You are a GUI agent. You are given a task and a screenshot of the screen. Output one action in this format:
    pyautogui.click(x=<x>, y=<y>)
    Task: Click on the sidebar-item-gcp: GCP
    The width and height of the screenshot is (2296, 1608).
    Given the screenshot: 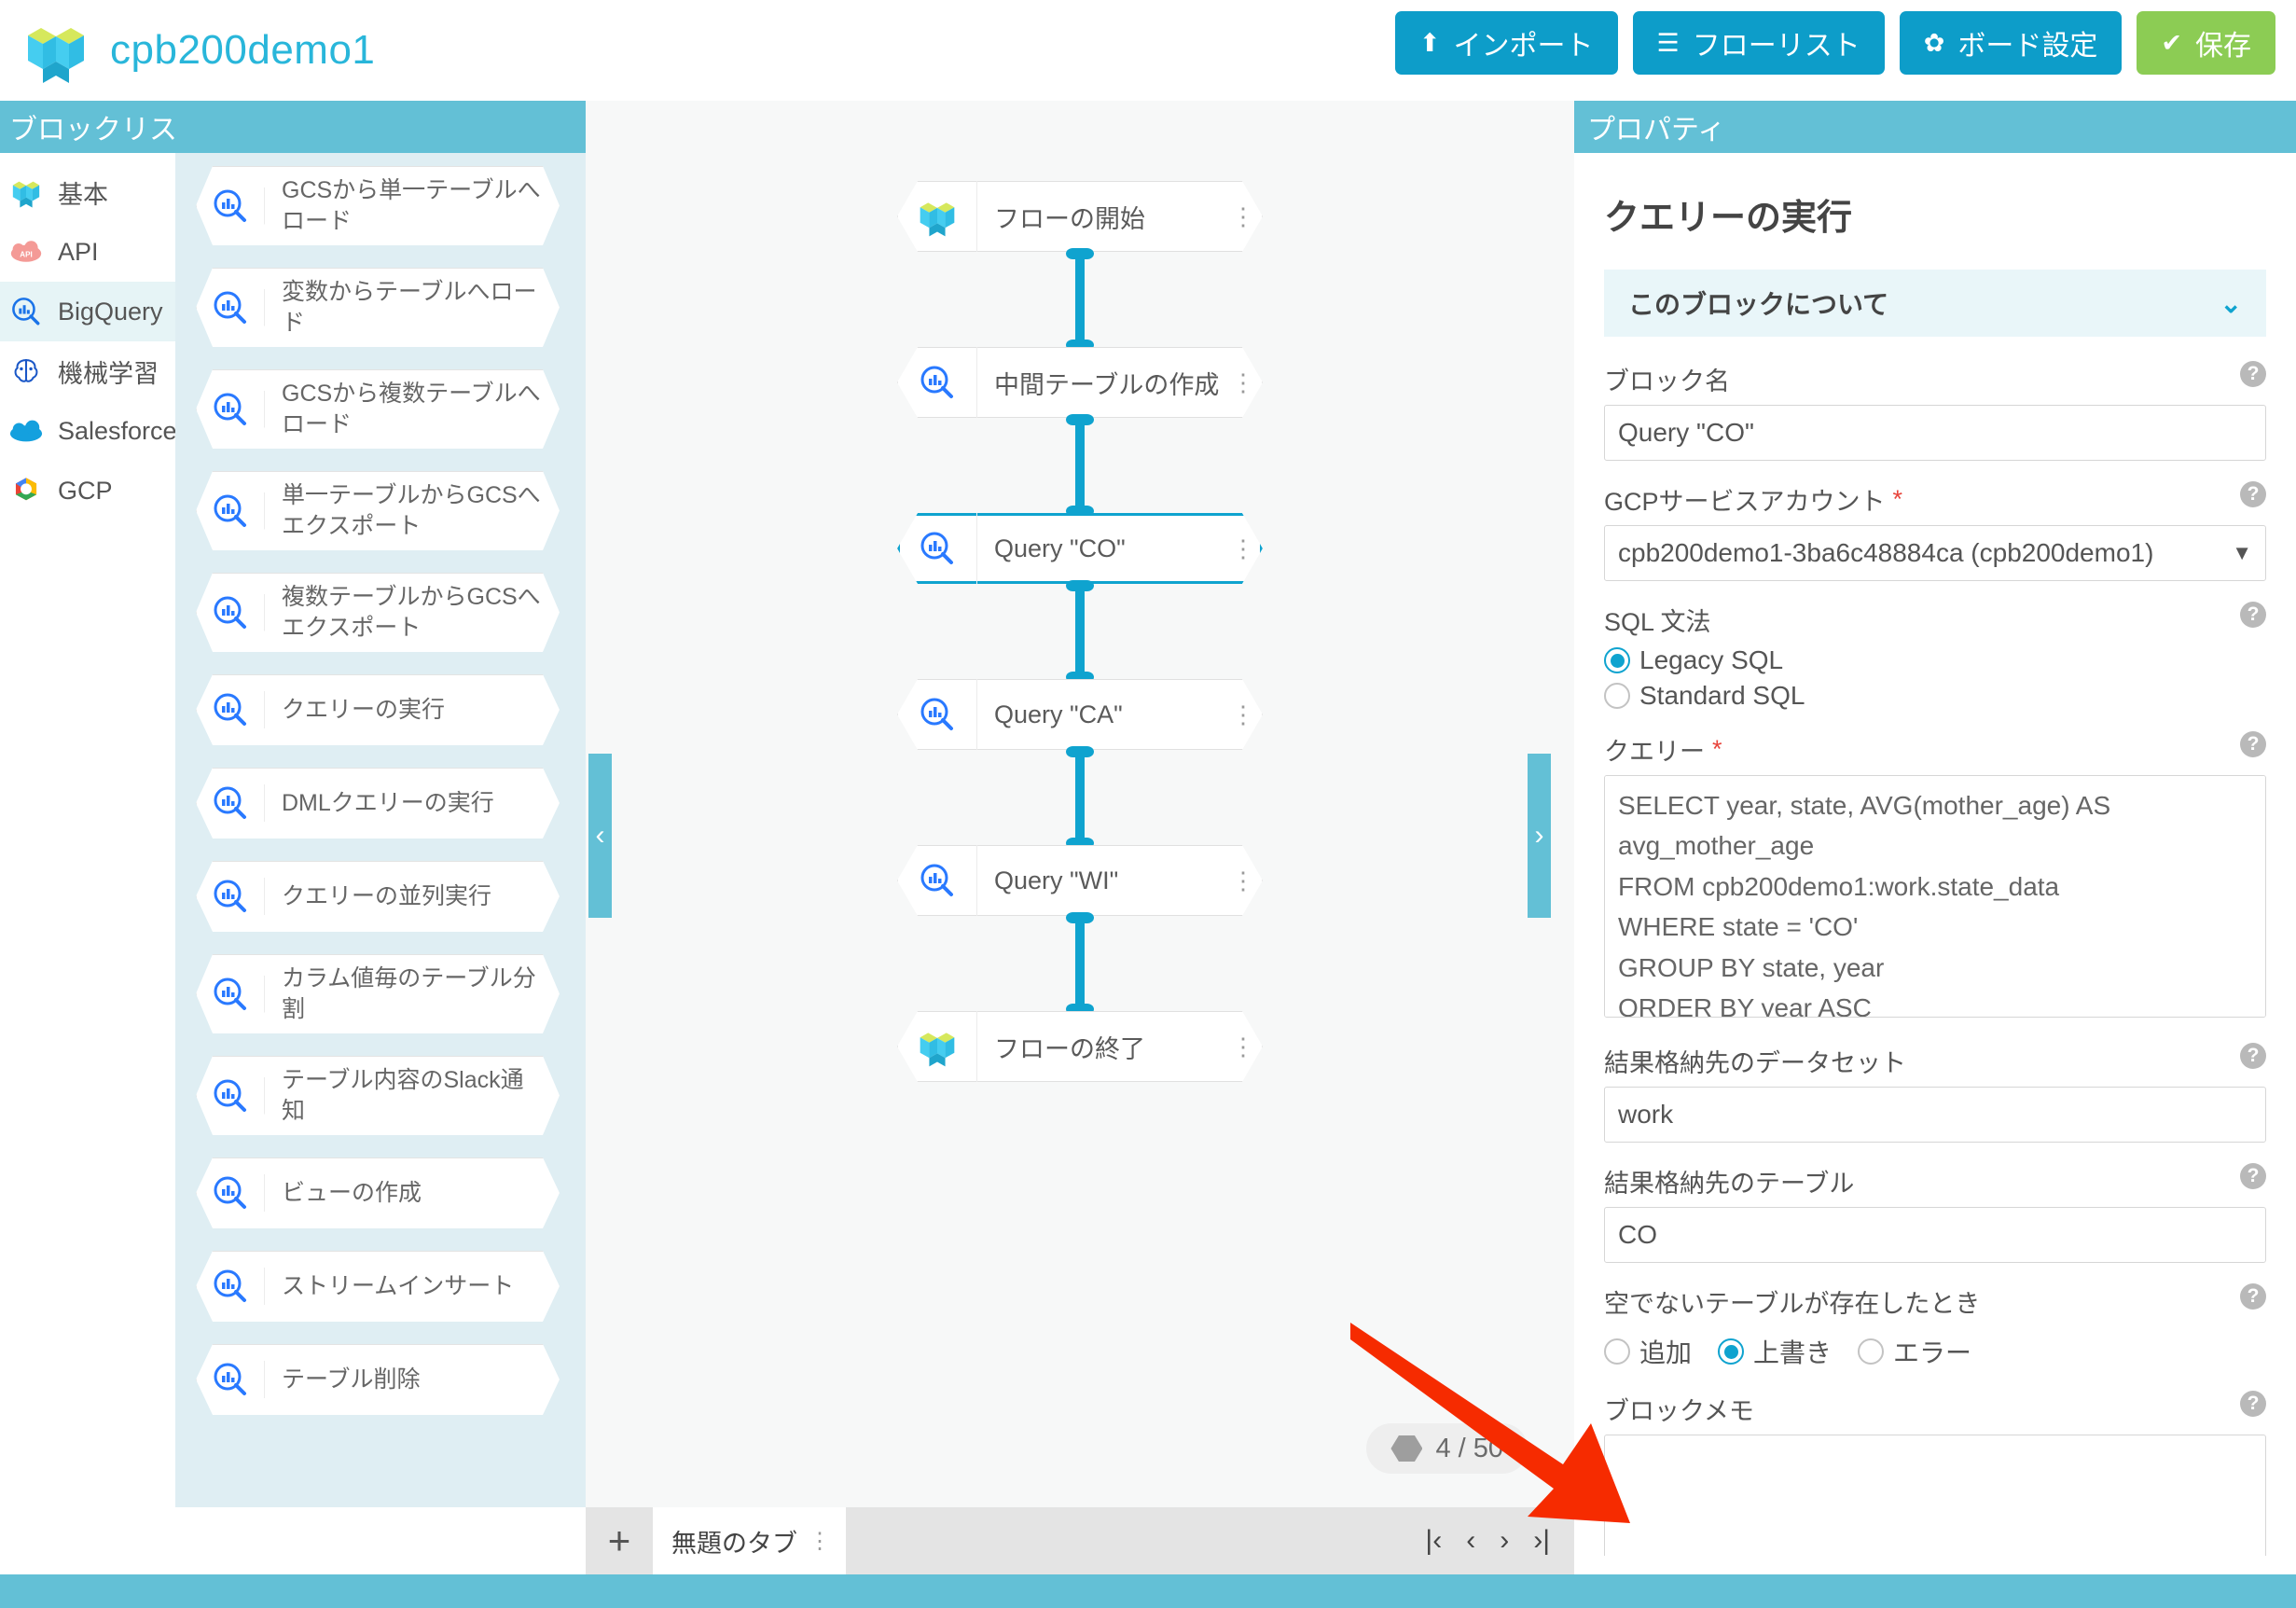 What is the action you would take?
    pyautogui.click(x=87, y=490)
    